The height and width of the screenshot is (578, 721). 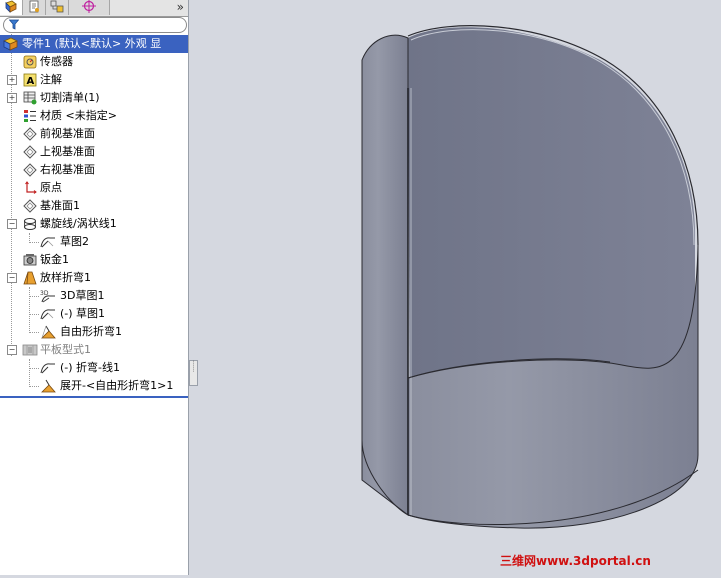 I want to click on tree-root-part: 零件1 (默认<默认> 外观 显, so click(x=94, y=44).